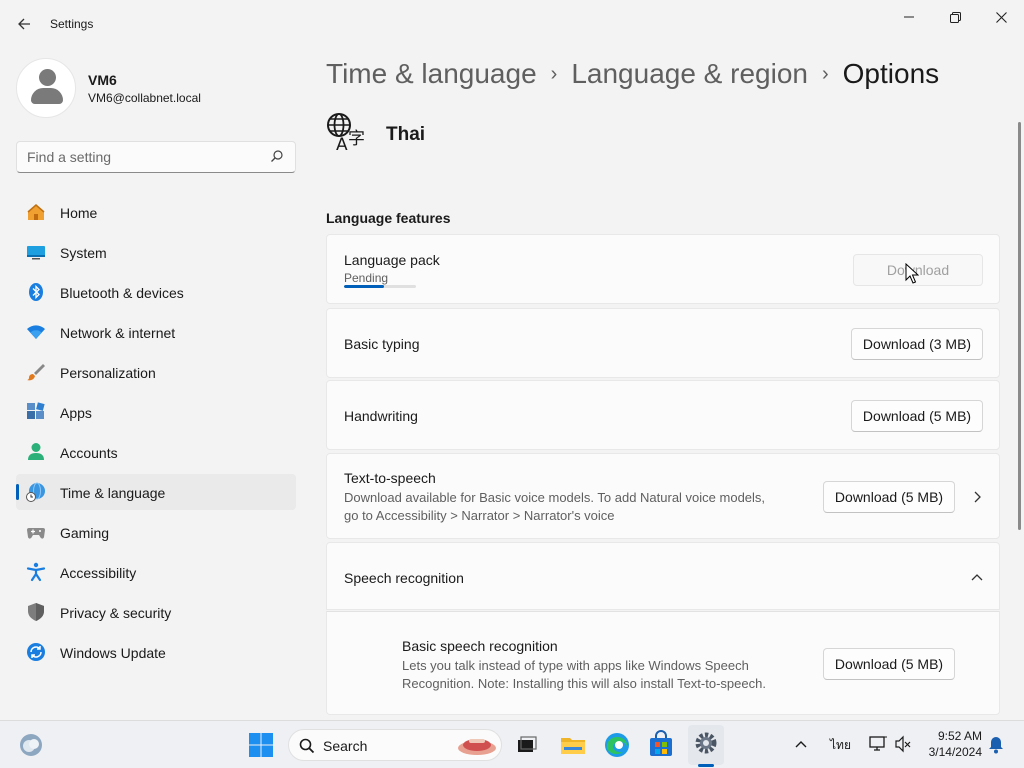 This screenshot has height=768, width=1024. What do you see at coordinates (477, 747) in the screenshot?
I see `search-highlight-icon` at bounding box center [477, 747].